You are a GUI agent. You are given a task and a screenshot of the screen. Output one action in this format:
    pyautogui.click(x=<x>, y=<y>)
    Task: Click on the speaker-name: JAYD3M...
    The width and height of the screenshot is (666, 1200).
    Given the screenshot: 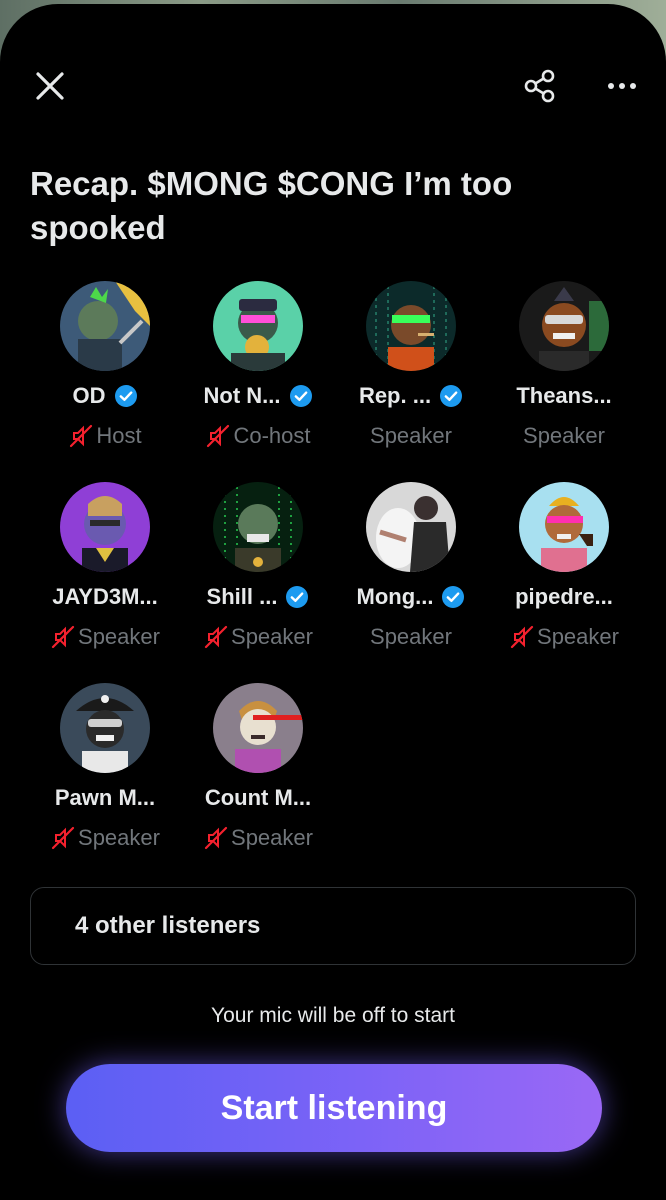 What is the action you would take?
    pyautogui.click(x=105, y=596)
    